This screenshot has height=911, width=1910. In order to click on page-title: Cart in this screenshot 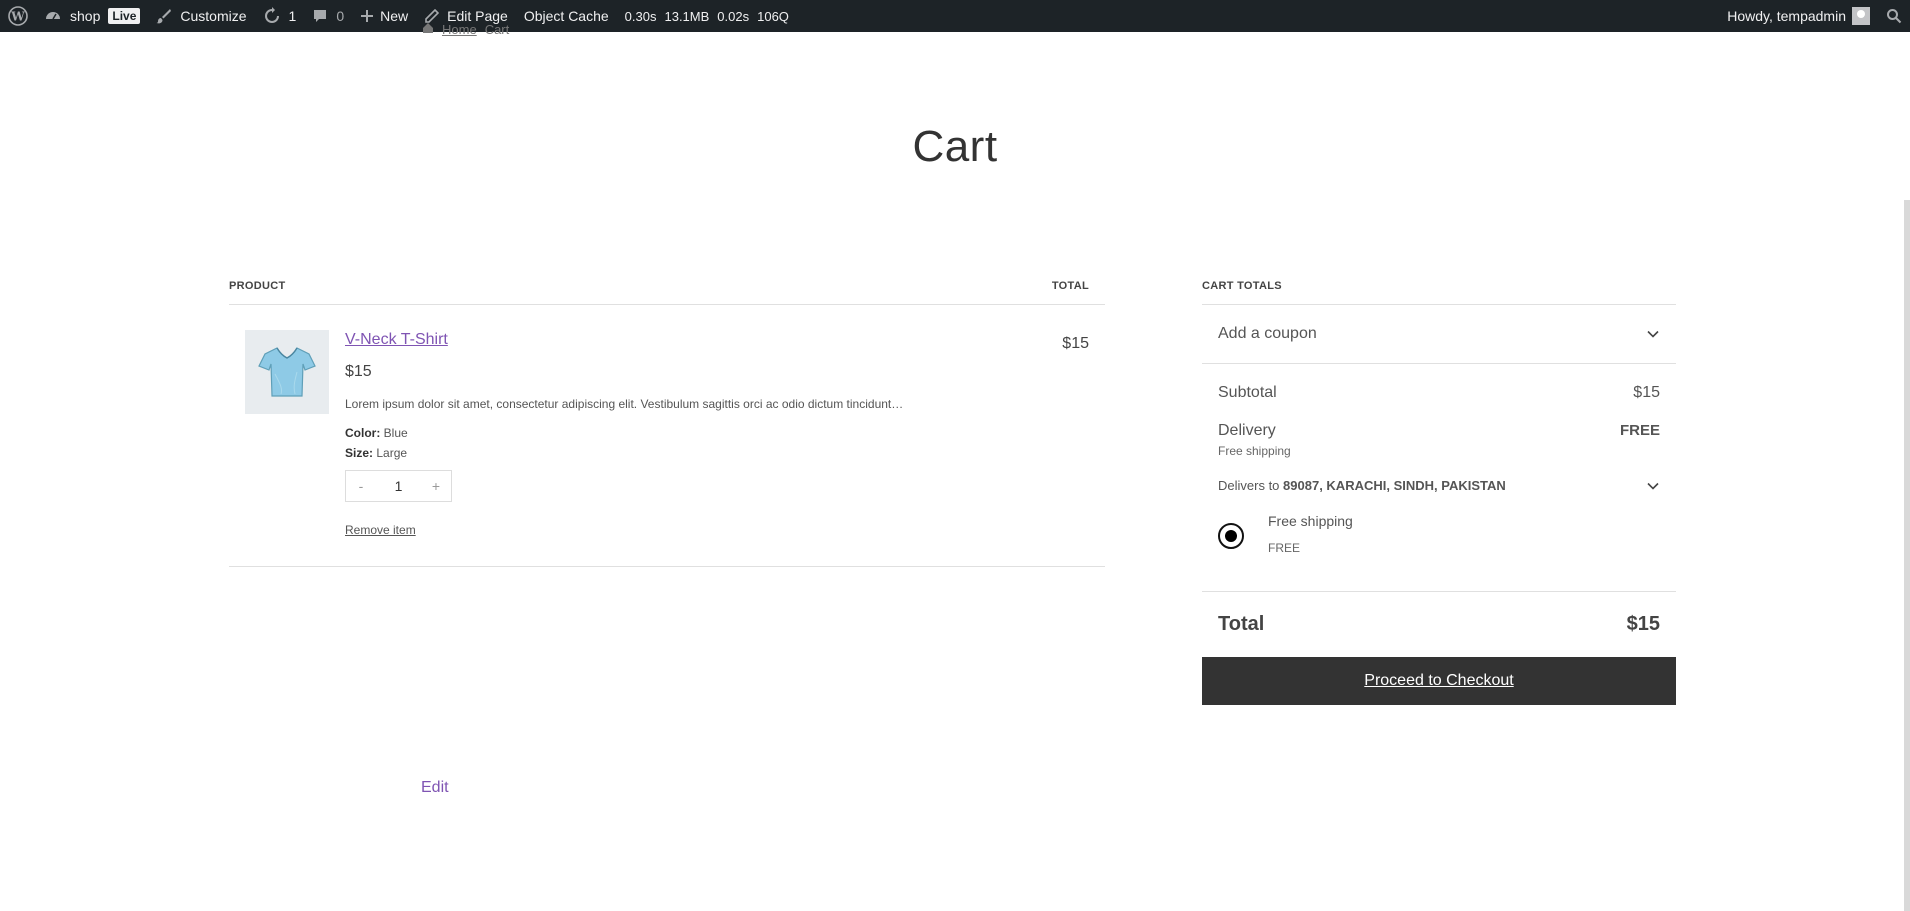, I will do `click(955, 146)`.